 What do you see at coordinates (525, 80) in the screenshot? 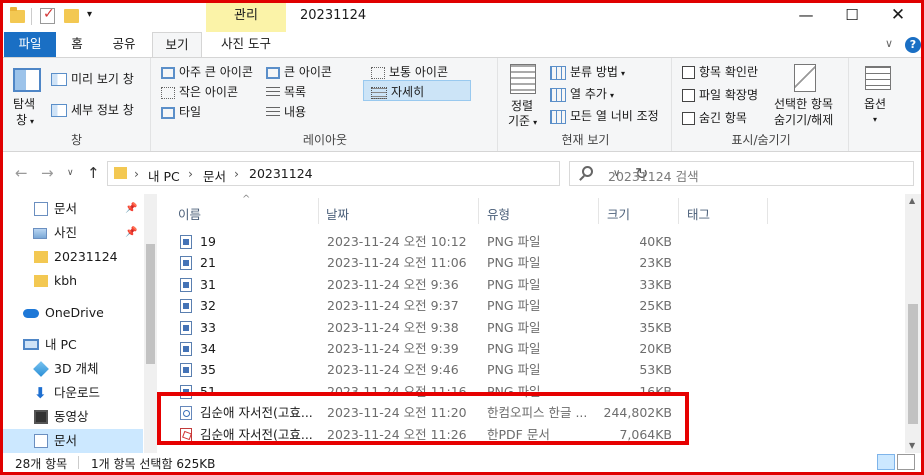
I see `sort-by-icon` at bounding box center [525, 80].